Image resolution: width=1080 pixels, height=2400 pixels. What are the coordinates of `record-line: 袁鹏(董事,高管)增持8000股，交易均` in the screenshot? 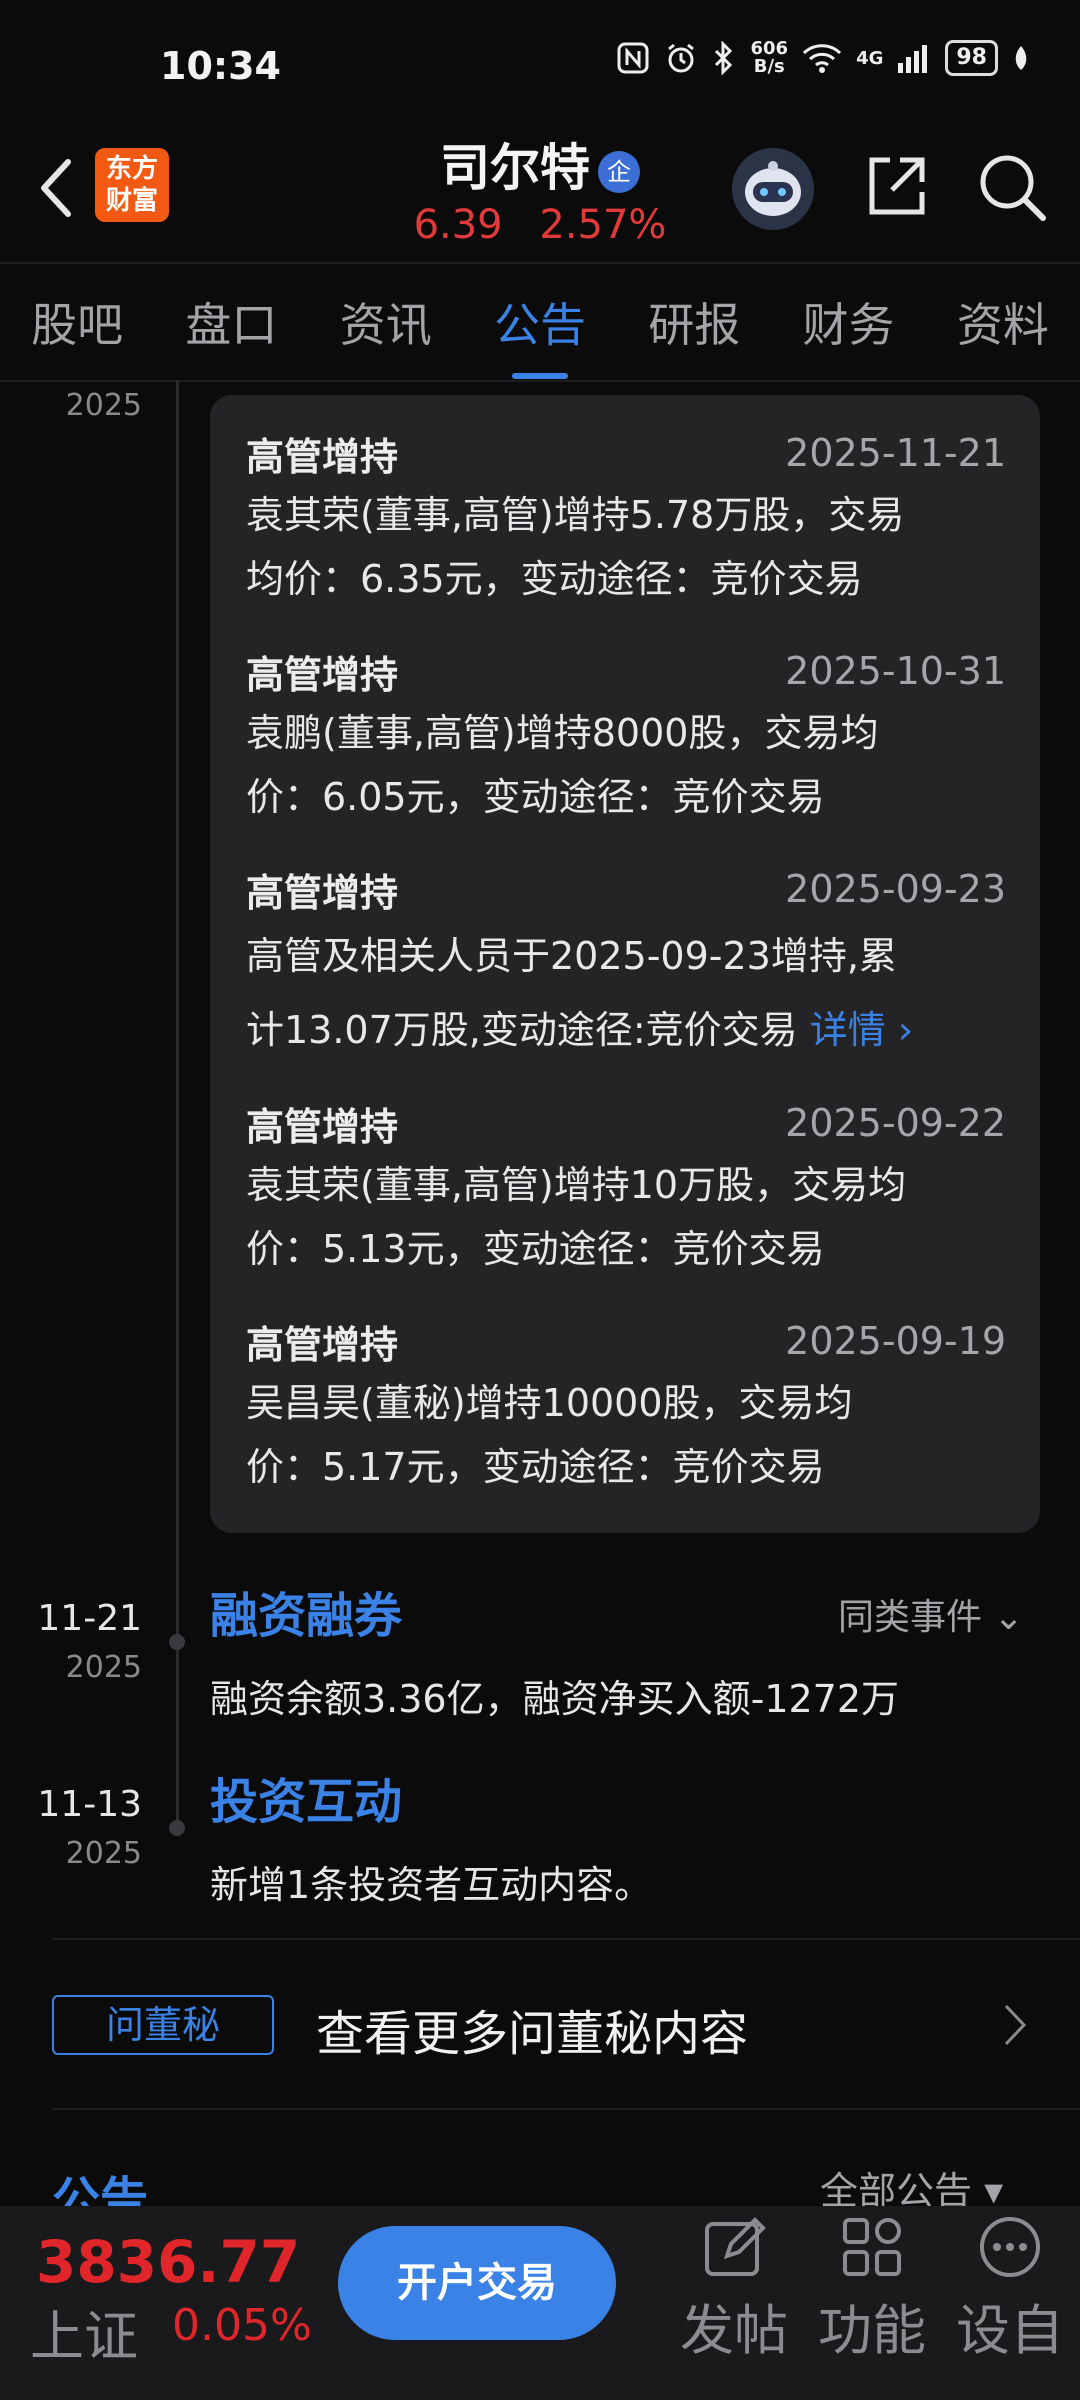 It's located at (562, 733).